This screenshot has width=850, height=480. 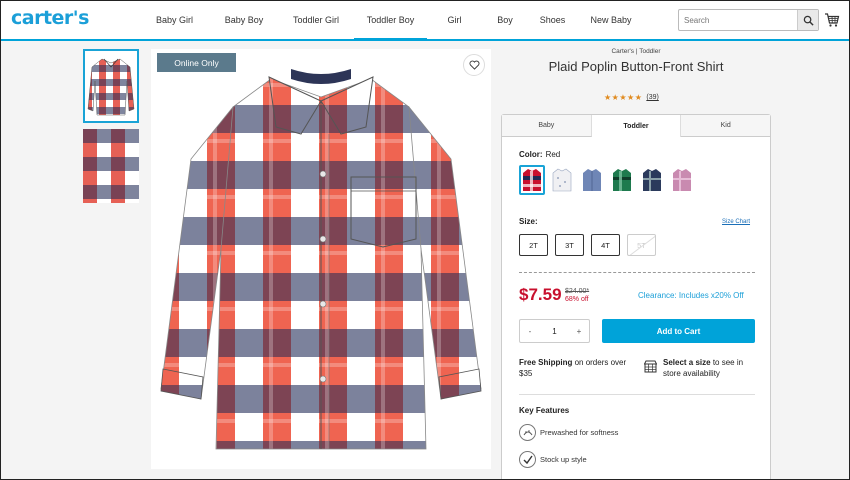 I want to click on tab-kid: Kid, so click(x=726, y=126).